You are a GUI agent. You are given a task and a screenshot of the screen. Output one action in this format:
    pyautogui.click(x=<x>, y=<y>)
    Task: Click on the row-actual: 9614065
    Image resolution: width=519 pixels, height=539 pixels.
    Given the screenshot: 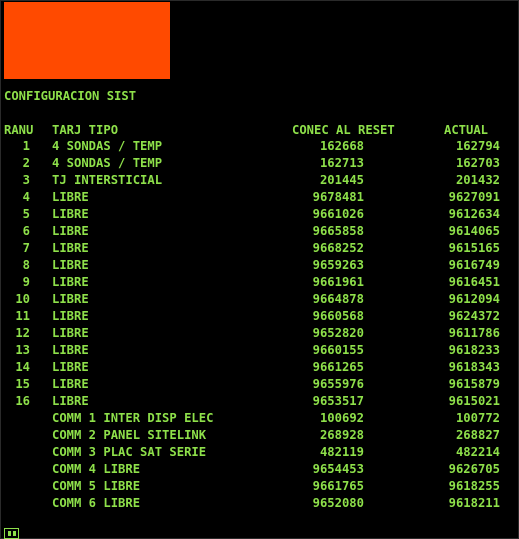 What is the action you would take?
    pyautogui.click(x=474, y=231)
    